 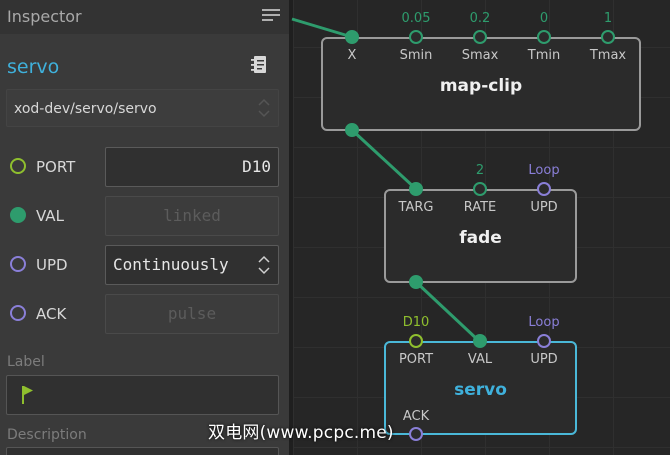 What do you see at coordinates (33, 67) in the screenshot?
I see `selected-node-name: servo` at bounding box center [33, 67].